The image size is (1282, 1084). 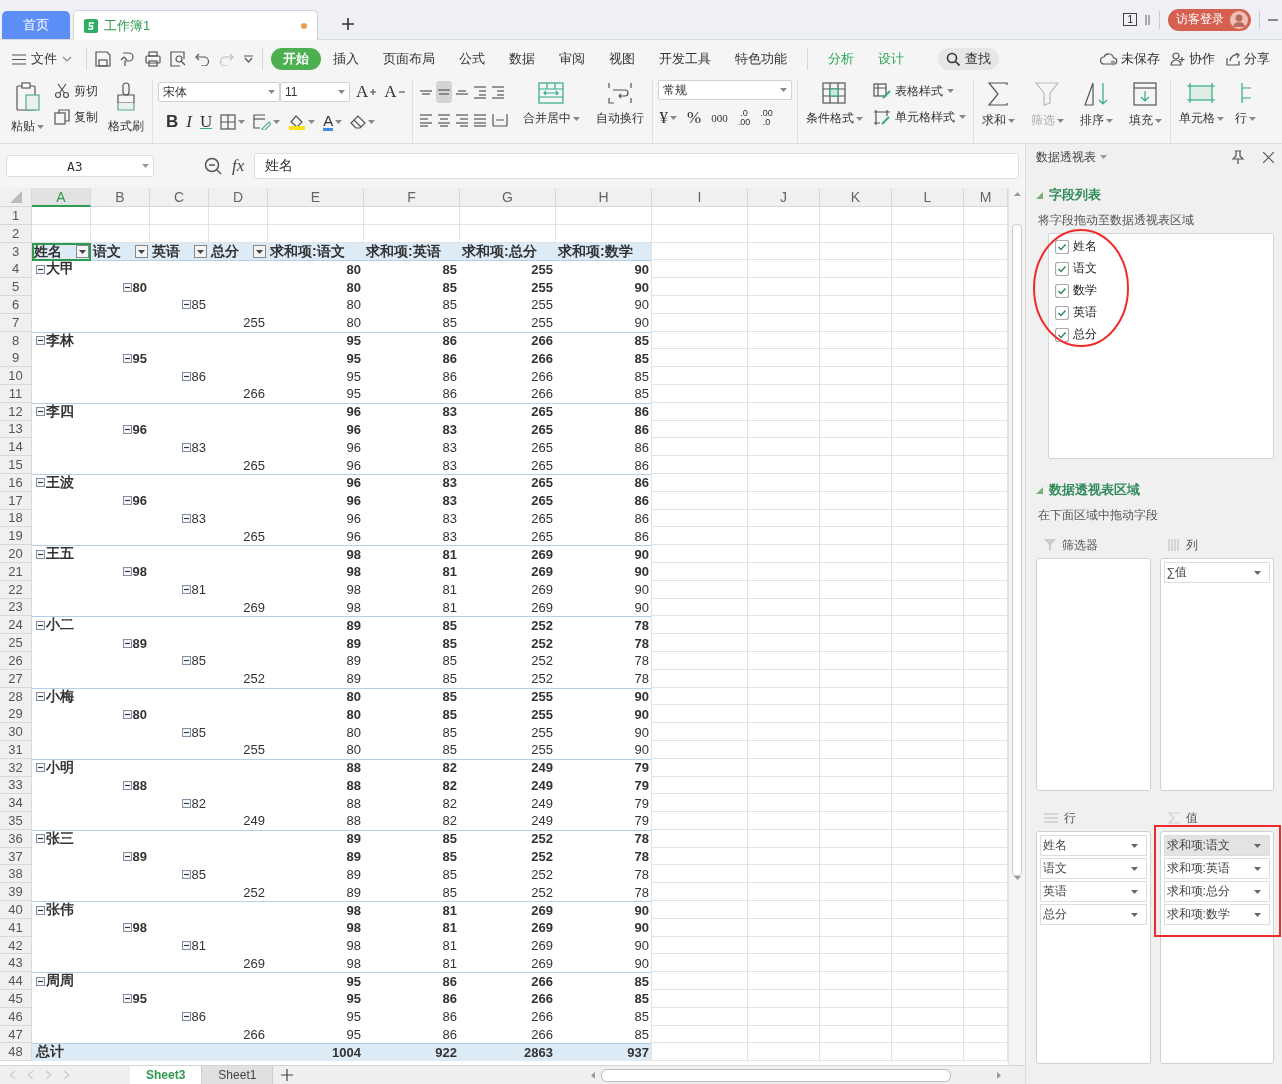 What do you see at coordinates (178, 59) in the screenshot?
I see `print-preview-icon` at bounding box center [178, 59].